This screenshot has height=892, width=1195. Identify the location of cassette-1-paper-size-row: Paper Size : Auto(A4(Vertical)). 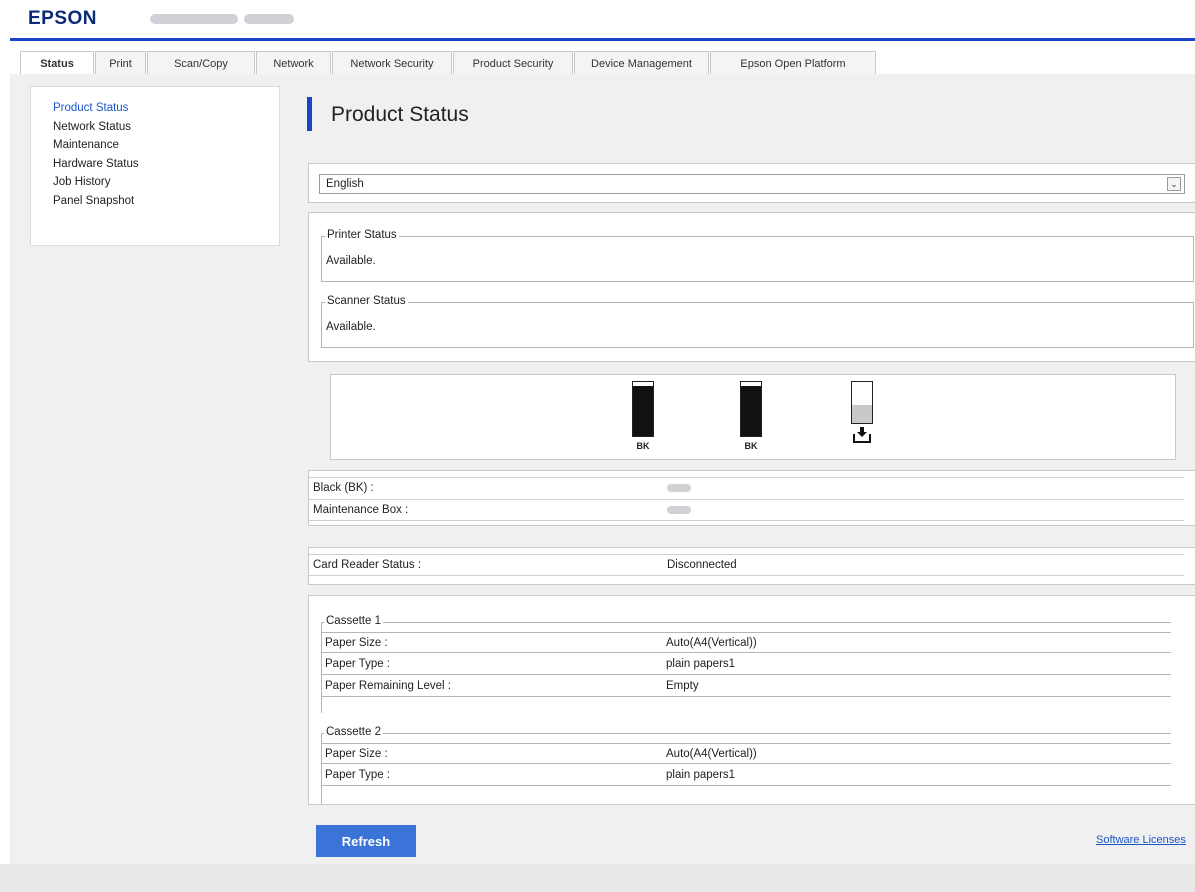
(746, 642).